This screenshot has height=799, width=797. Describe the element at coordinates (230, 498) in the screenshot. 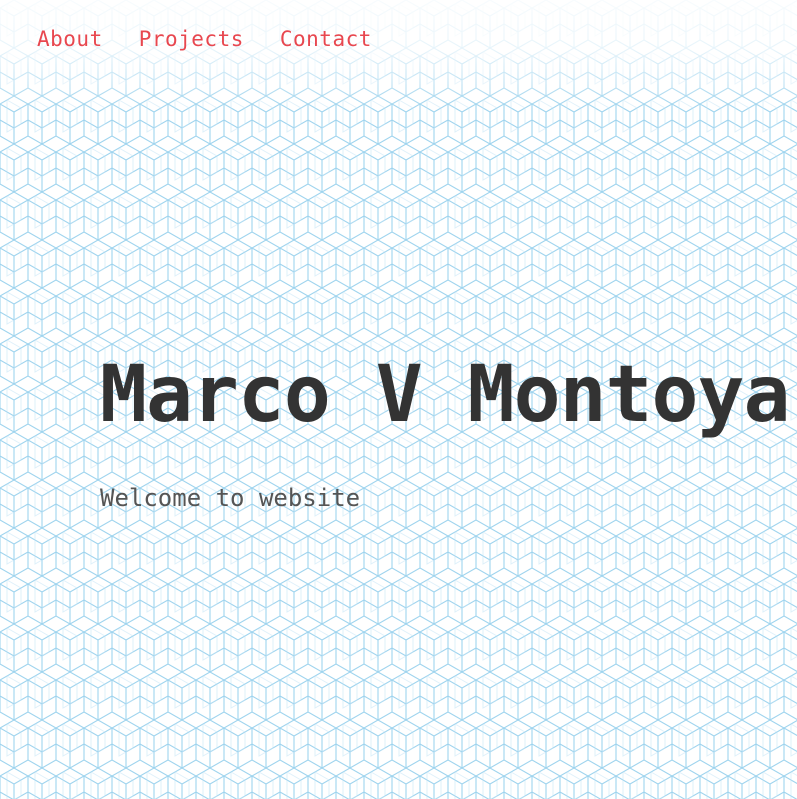

I see `hero-subtitle: Welcome to website` at that location.